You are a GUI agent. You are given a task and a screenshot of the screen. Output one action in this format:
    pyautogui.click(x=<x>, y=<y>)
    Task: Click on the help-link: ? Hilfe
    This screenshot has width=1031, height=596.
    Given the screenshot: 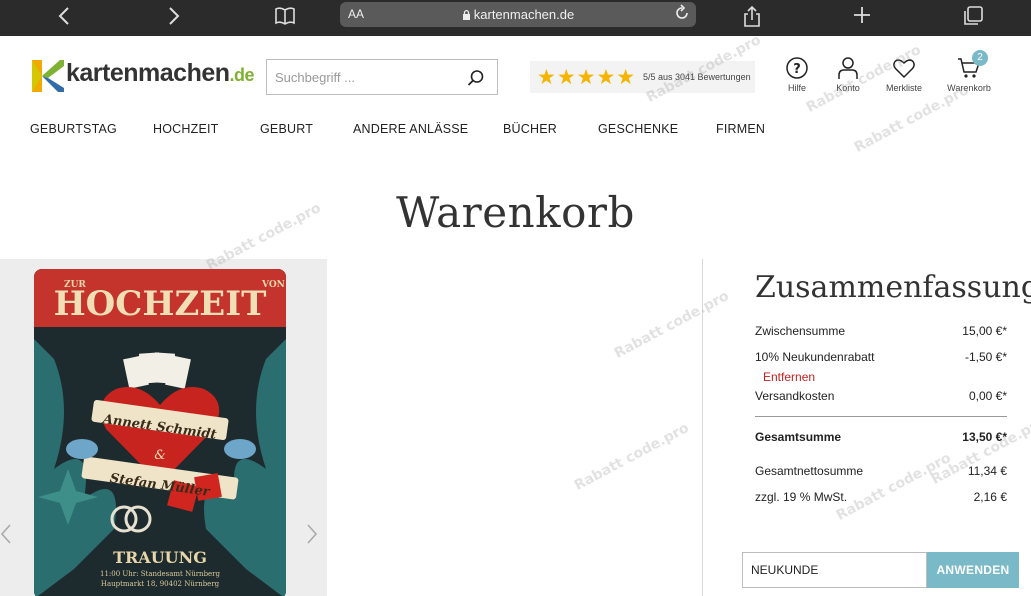 What is the action you would take?
    pyautogui.click(x=797, y=74)
    